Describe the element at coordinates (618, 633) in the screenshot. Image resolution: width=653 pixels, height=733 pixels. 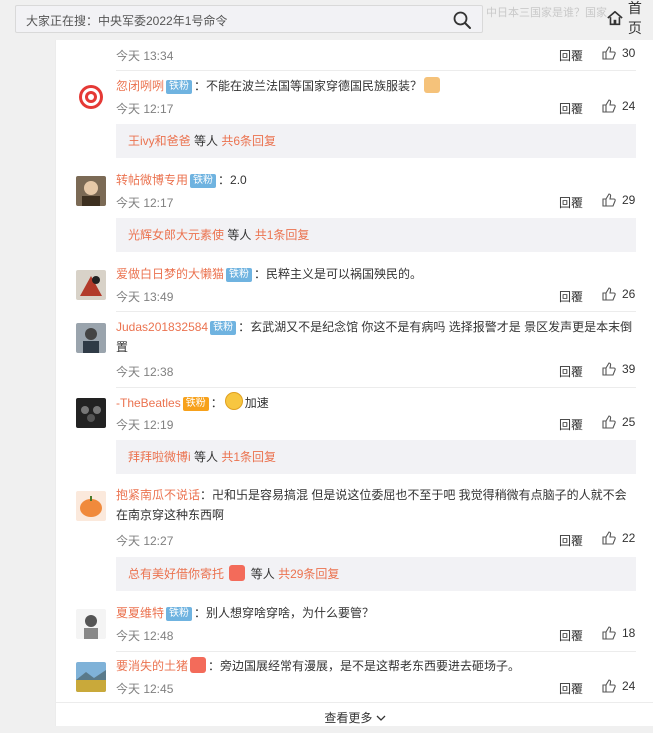
I see `like-button: 18` at that location.